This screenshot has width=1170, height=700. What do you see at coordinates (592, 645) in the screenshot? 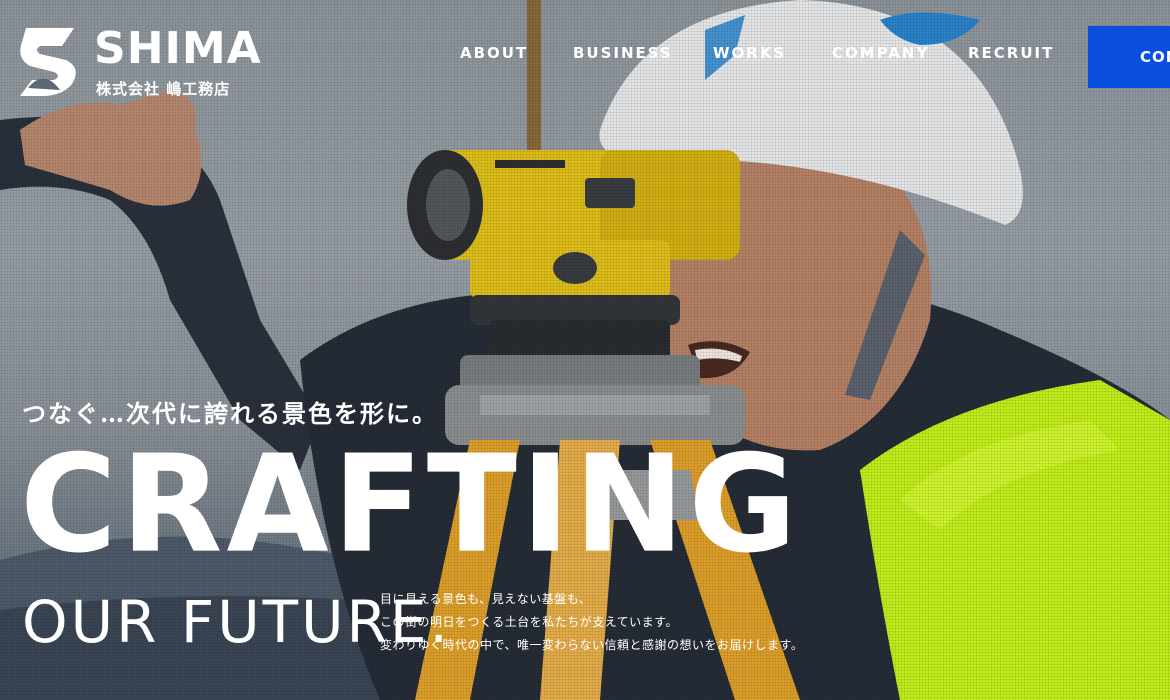
I see `hero-body-line: 変わりゆく時代の中で、唯一変わらない信頼と感謝の想いをお届けします。` at bounding box center [592, 645].